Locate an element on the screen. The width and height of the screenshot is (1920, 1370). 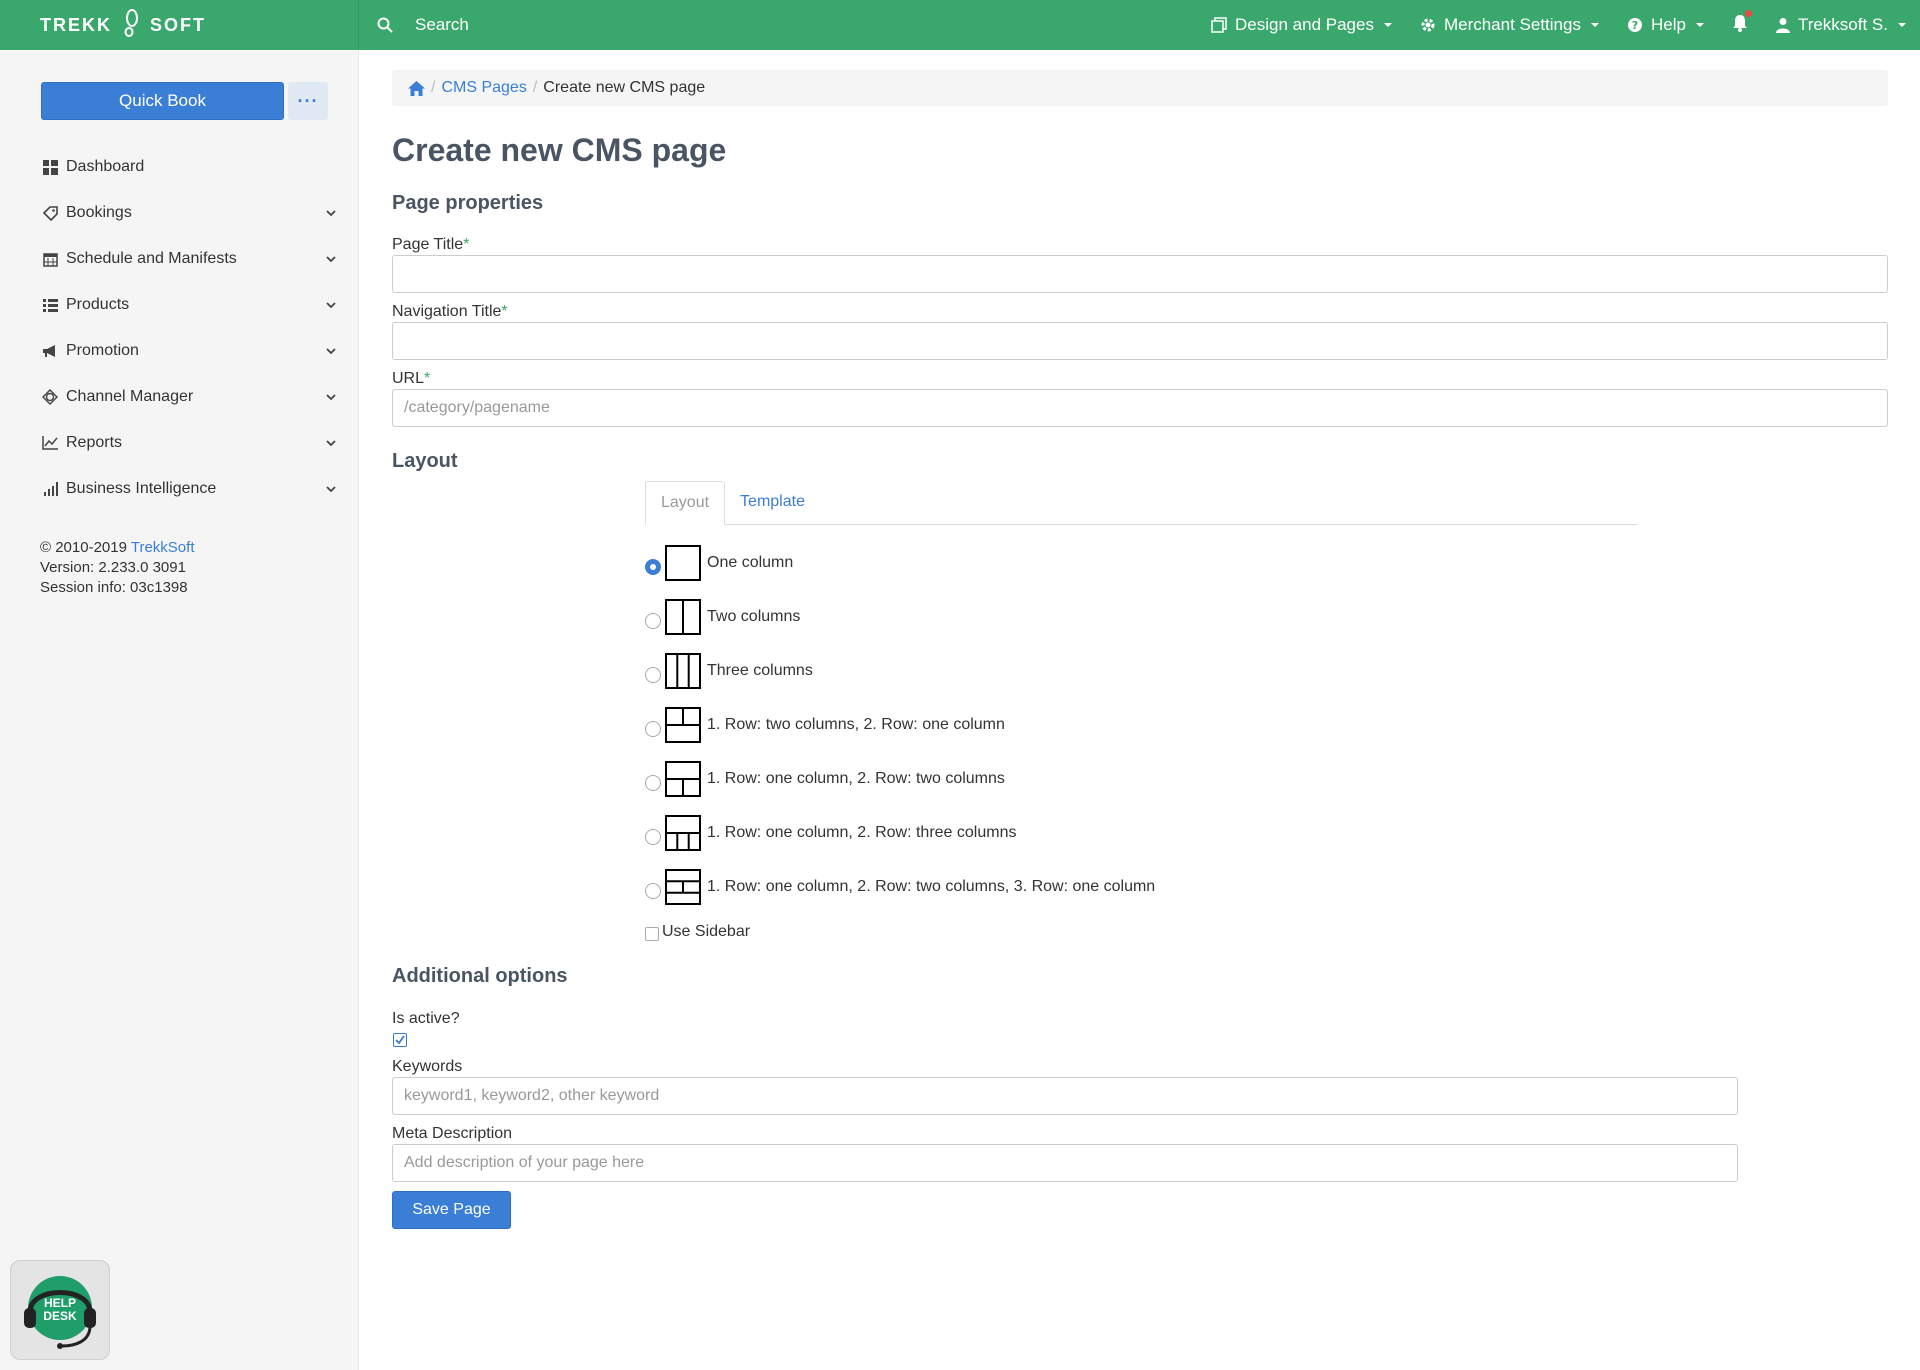
one-then-three-layout-icon is located at coordinates (683, 833).